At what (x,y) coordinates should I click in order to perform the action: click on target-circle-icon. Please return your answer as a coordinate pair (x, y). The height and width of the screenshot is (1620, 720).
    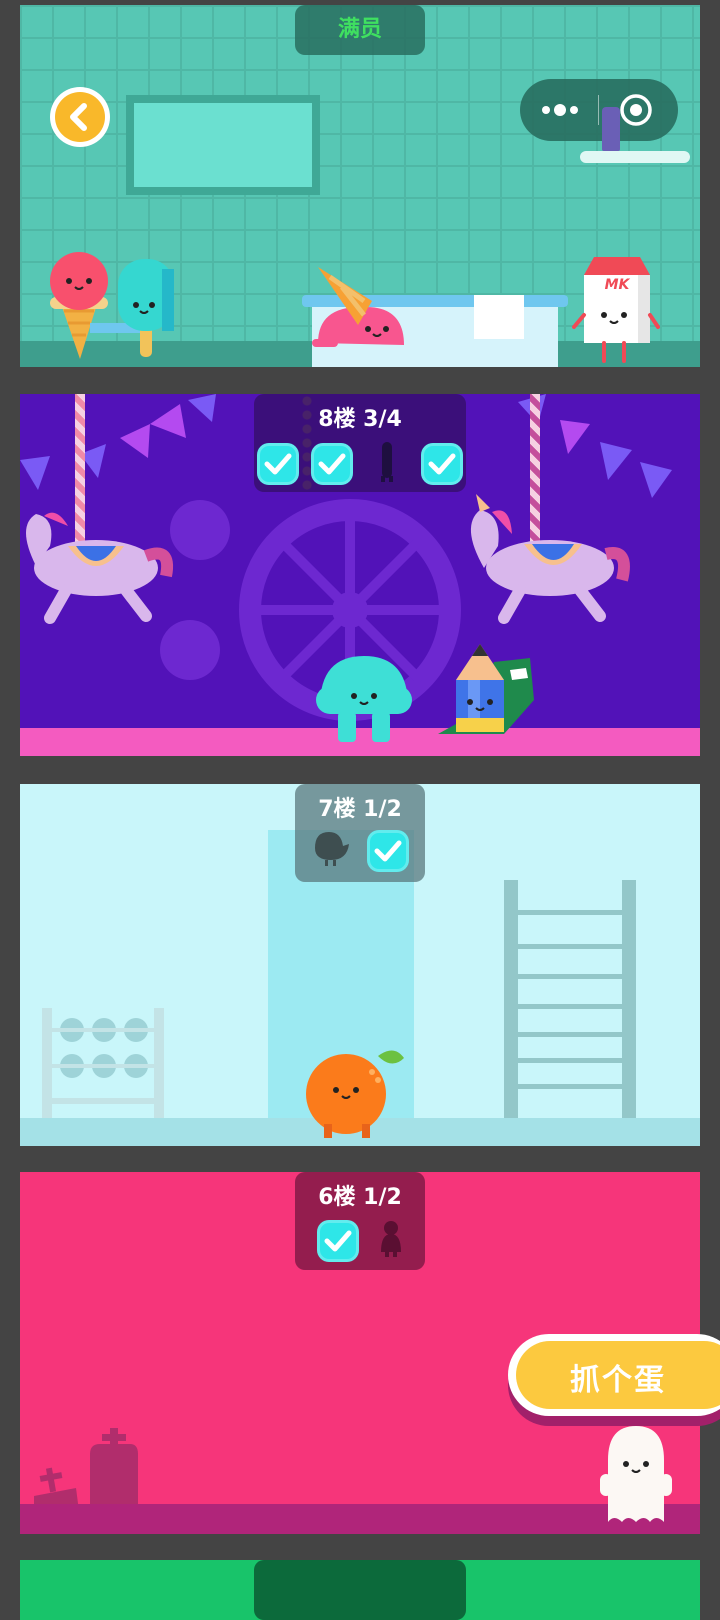
    Looking at the image, I should click on (636, 110).